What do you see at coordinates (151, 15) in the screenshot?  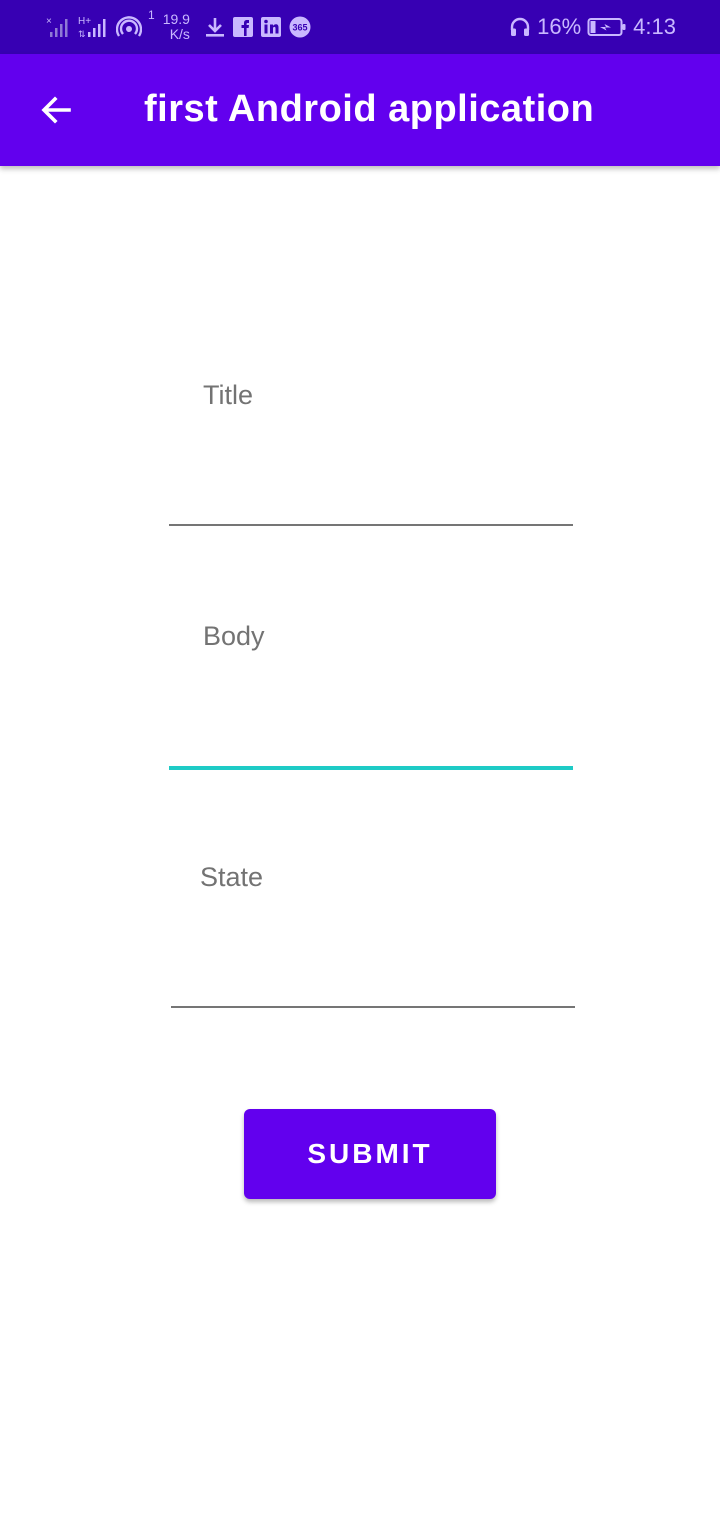 I see `hotspot-count: 1` at bounding box center [151, 15].